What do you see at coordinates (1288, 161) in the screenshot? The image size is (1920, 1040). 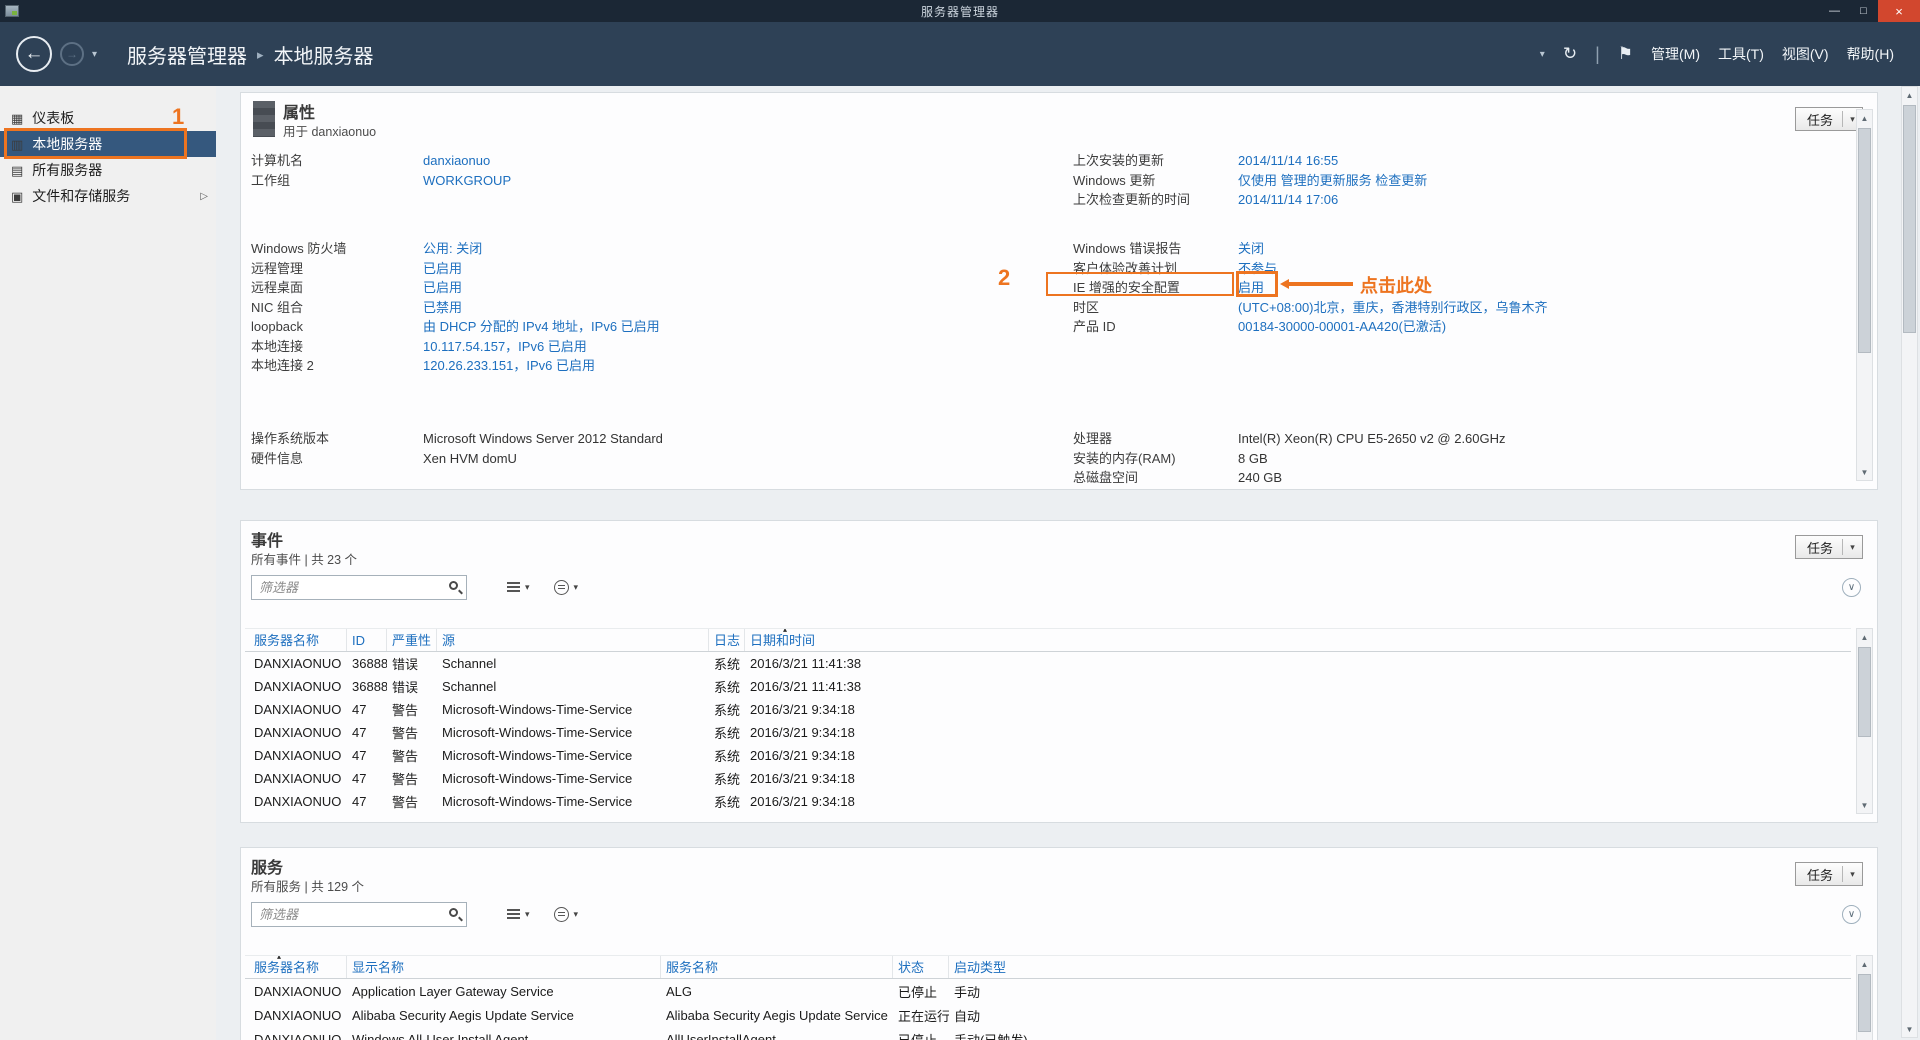 I see `property-value-link: 2014/11/14 16:55` at bounding box center [1288, 161].